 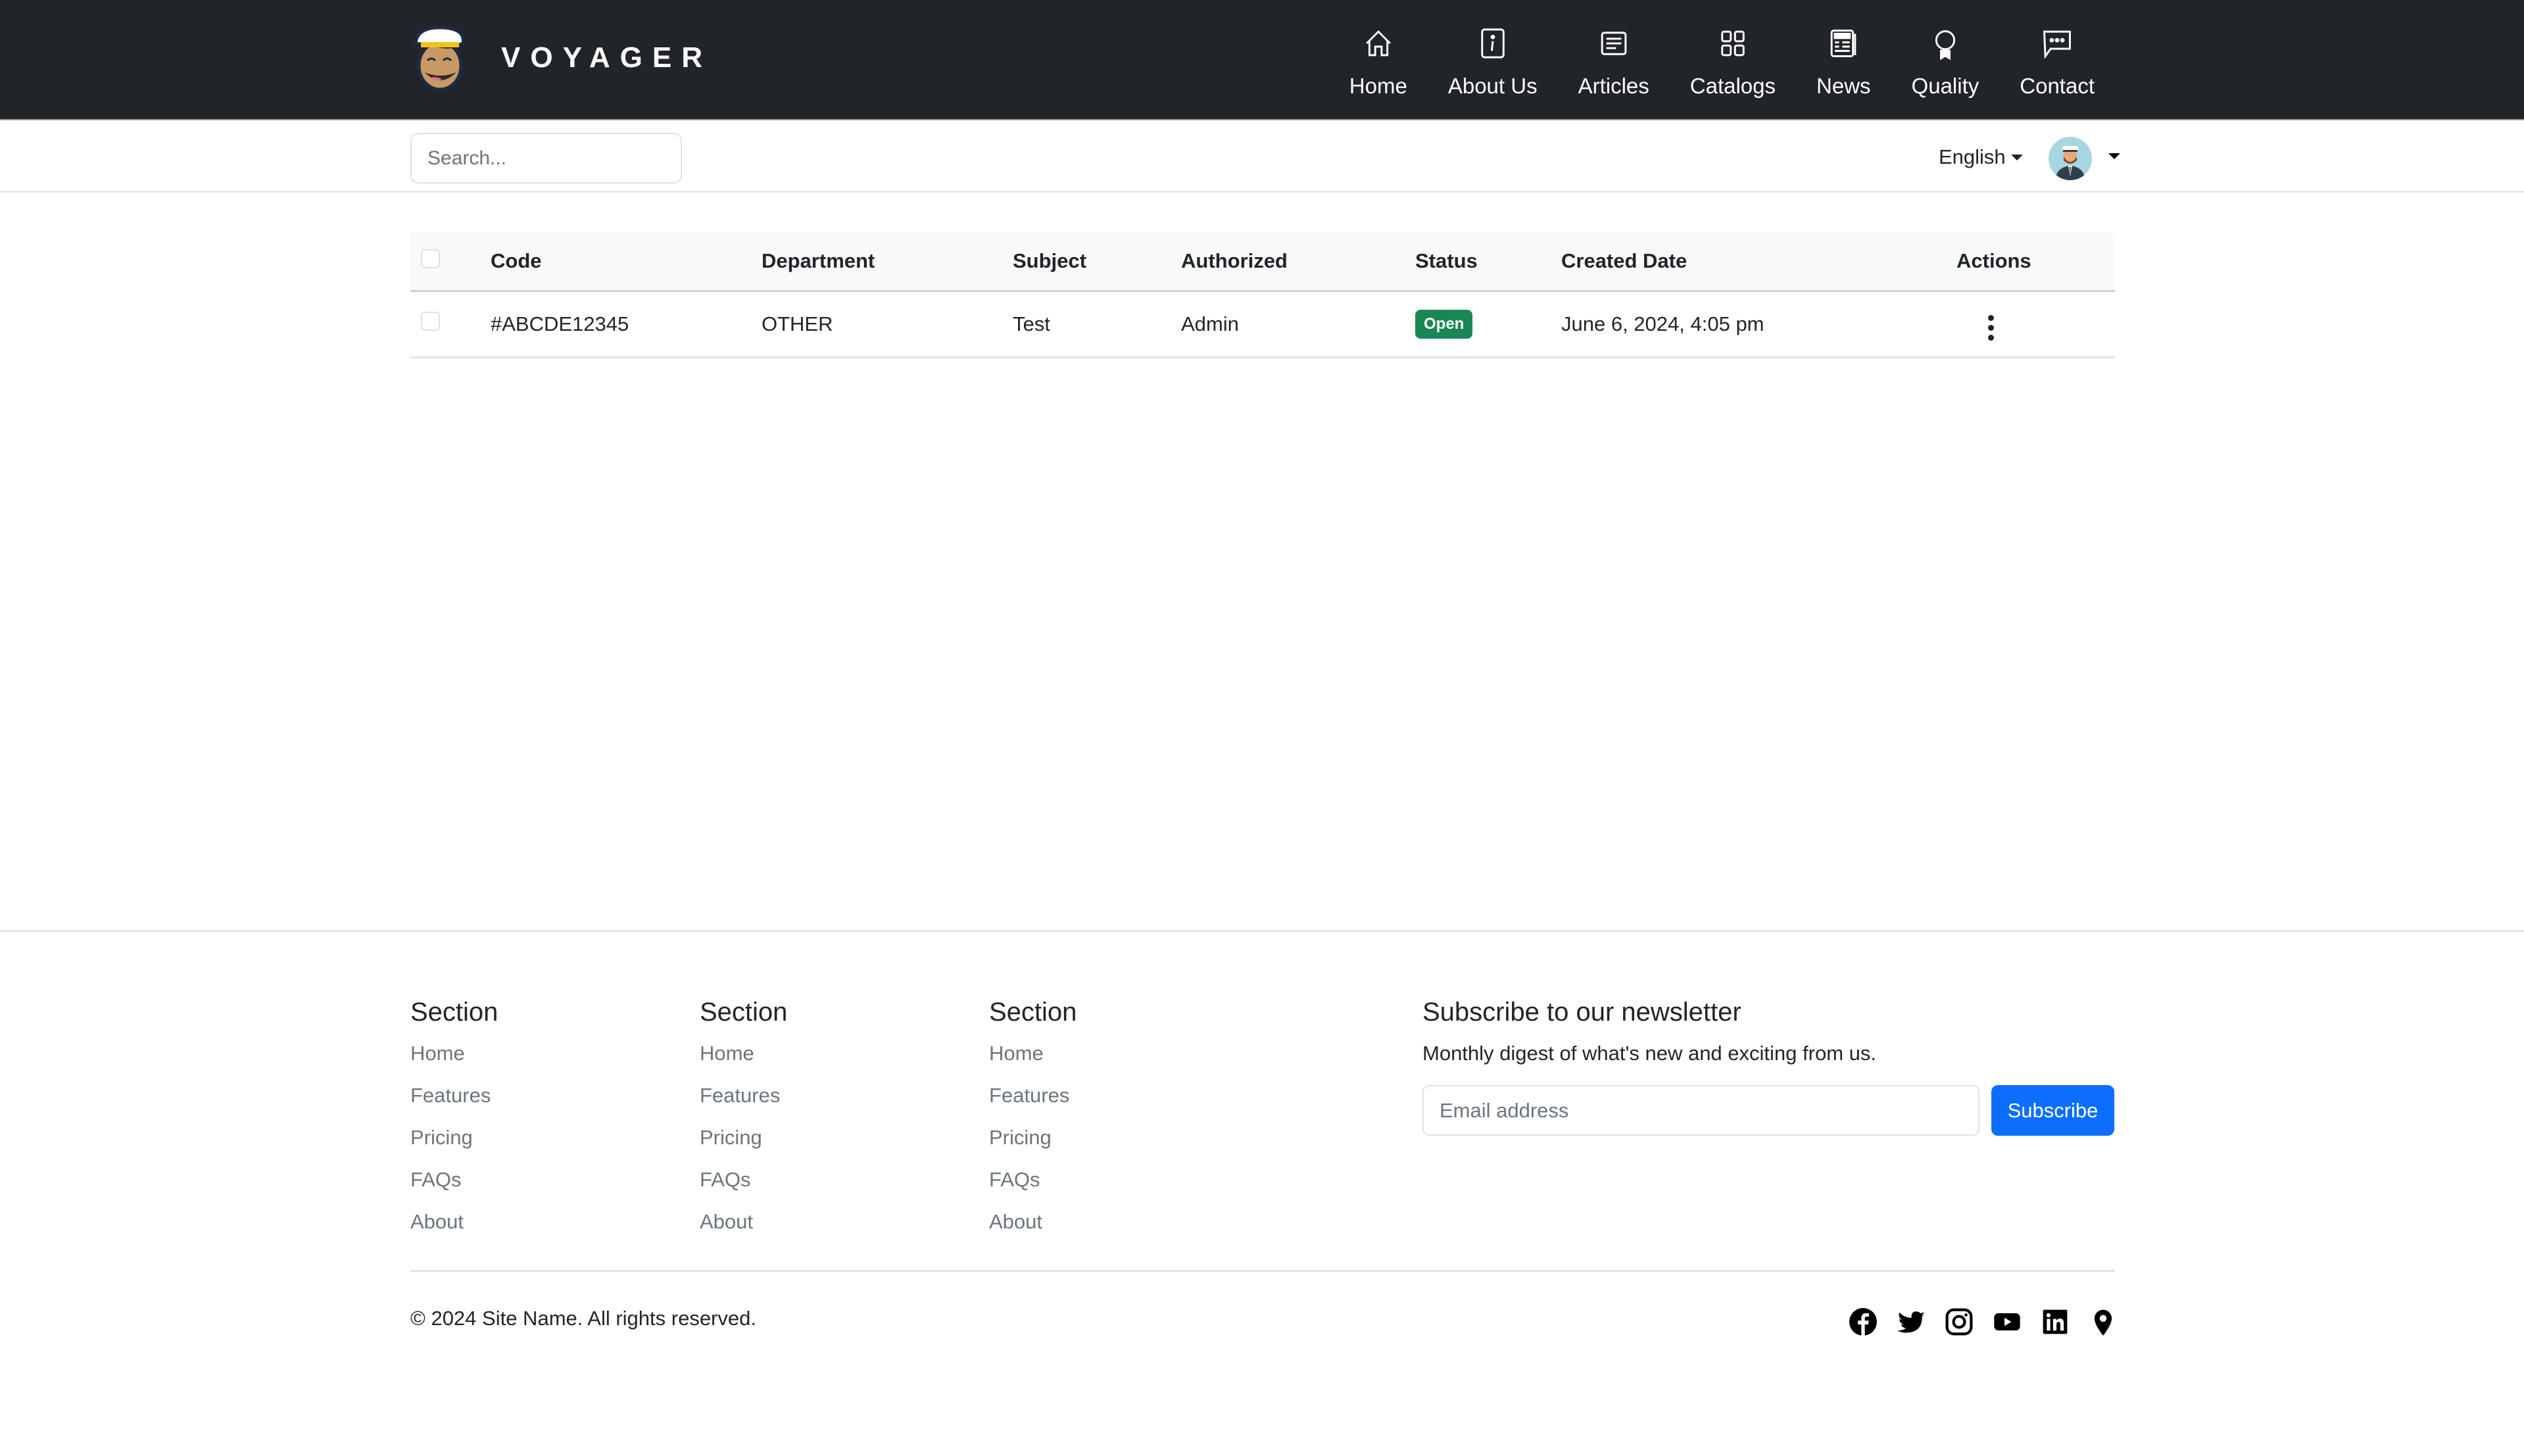 What do you see at coordinates (1946, 62) in the screenshot?
I see `nav-item-quality: Quality` at bounding box center [1946, 62].